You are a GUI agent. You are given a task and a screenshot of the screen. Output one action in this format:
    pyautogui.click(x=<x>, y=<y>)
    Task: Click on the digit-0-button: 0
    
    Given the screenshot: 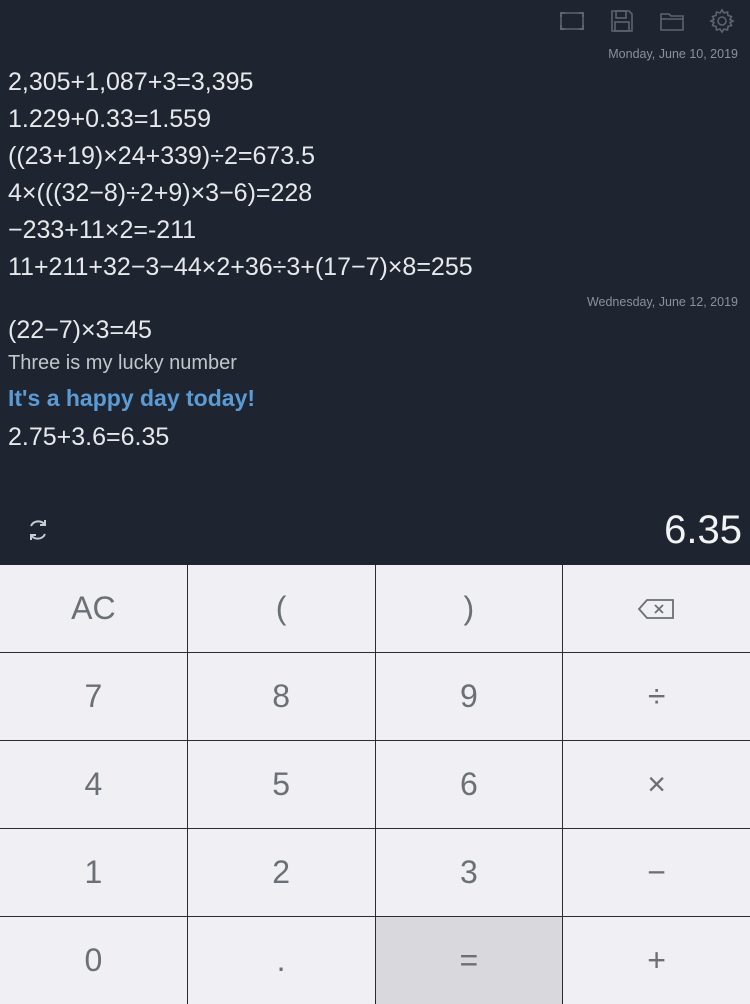 What is the action you would take?
    pyautogui.click(x=93, y=960)
    